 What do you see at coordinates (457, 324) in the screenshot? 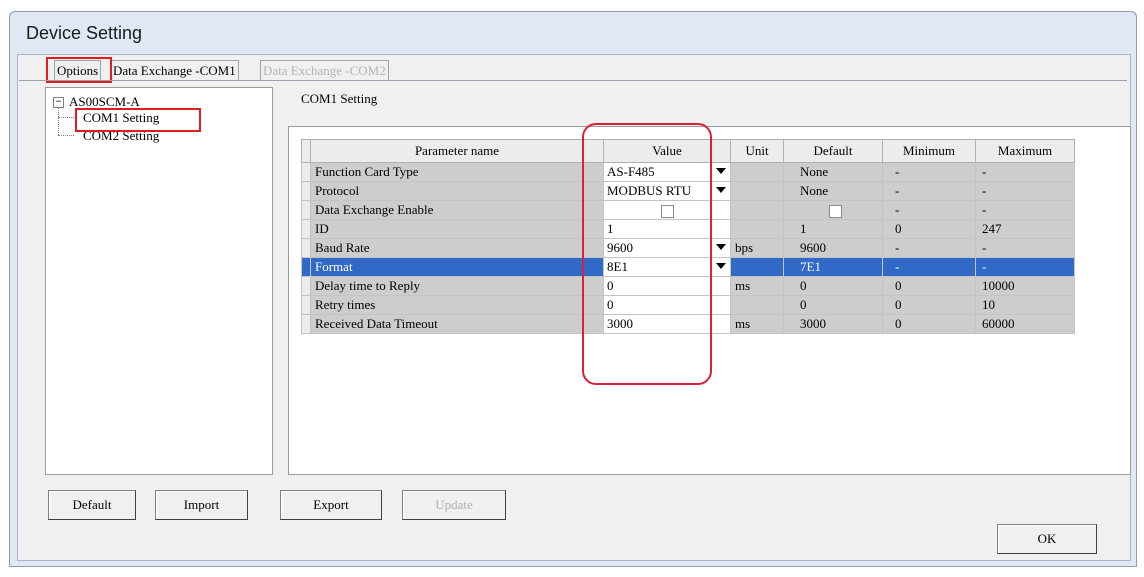
I see `parameter-name-cell: Received Data Timeout` at bounding box center [457, 324].